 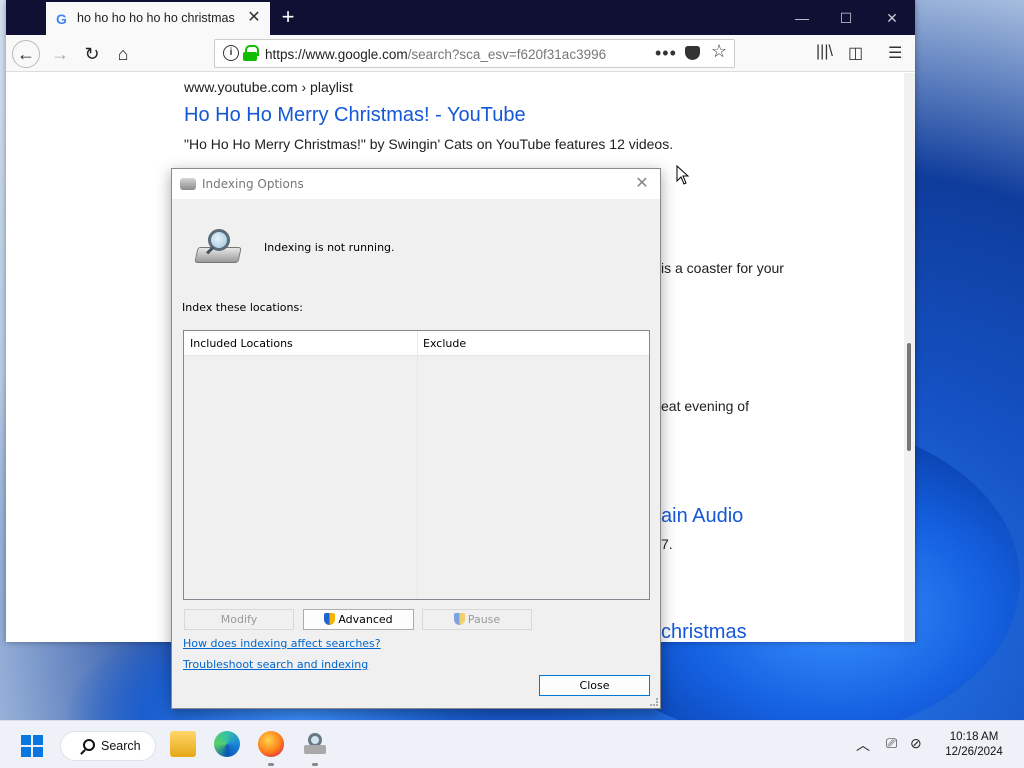 I want to click on modify-button: Modify, so click(x=239, y=619).